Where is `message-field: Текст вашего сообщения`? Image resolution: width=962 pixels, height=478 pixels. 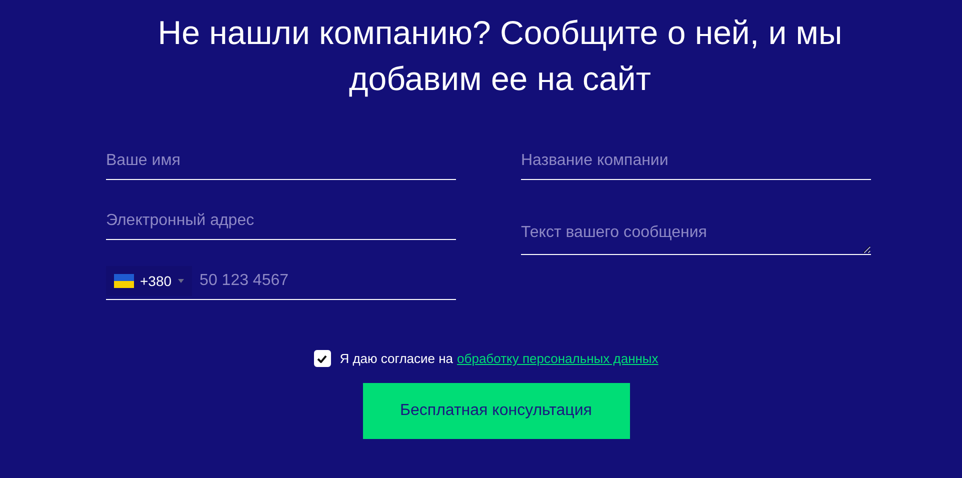
message-field: Текст вашего сообщения is located at coordinates (696, 228).